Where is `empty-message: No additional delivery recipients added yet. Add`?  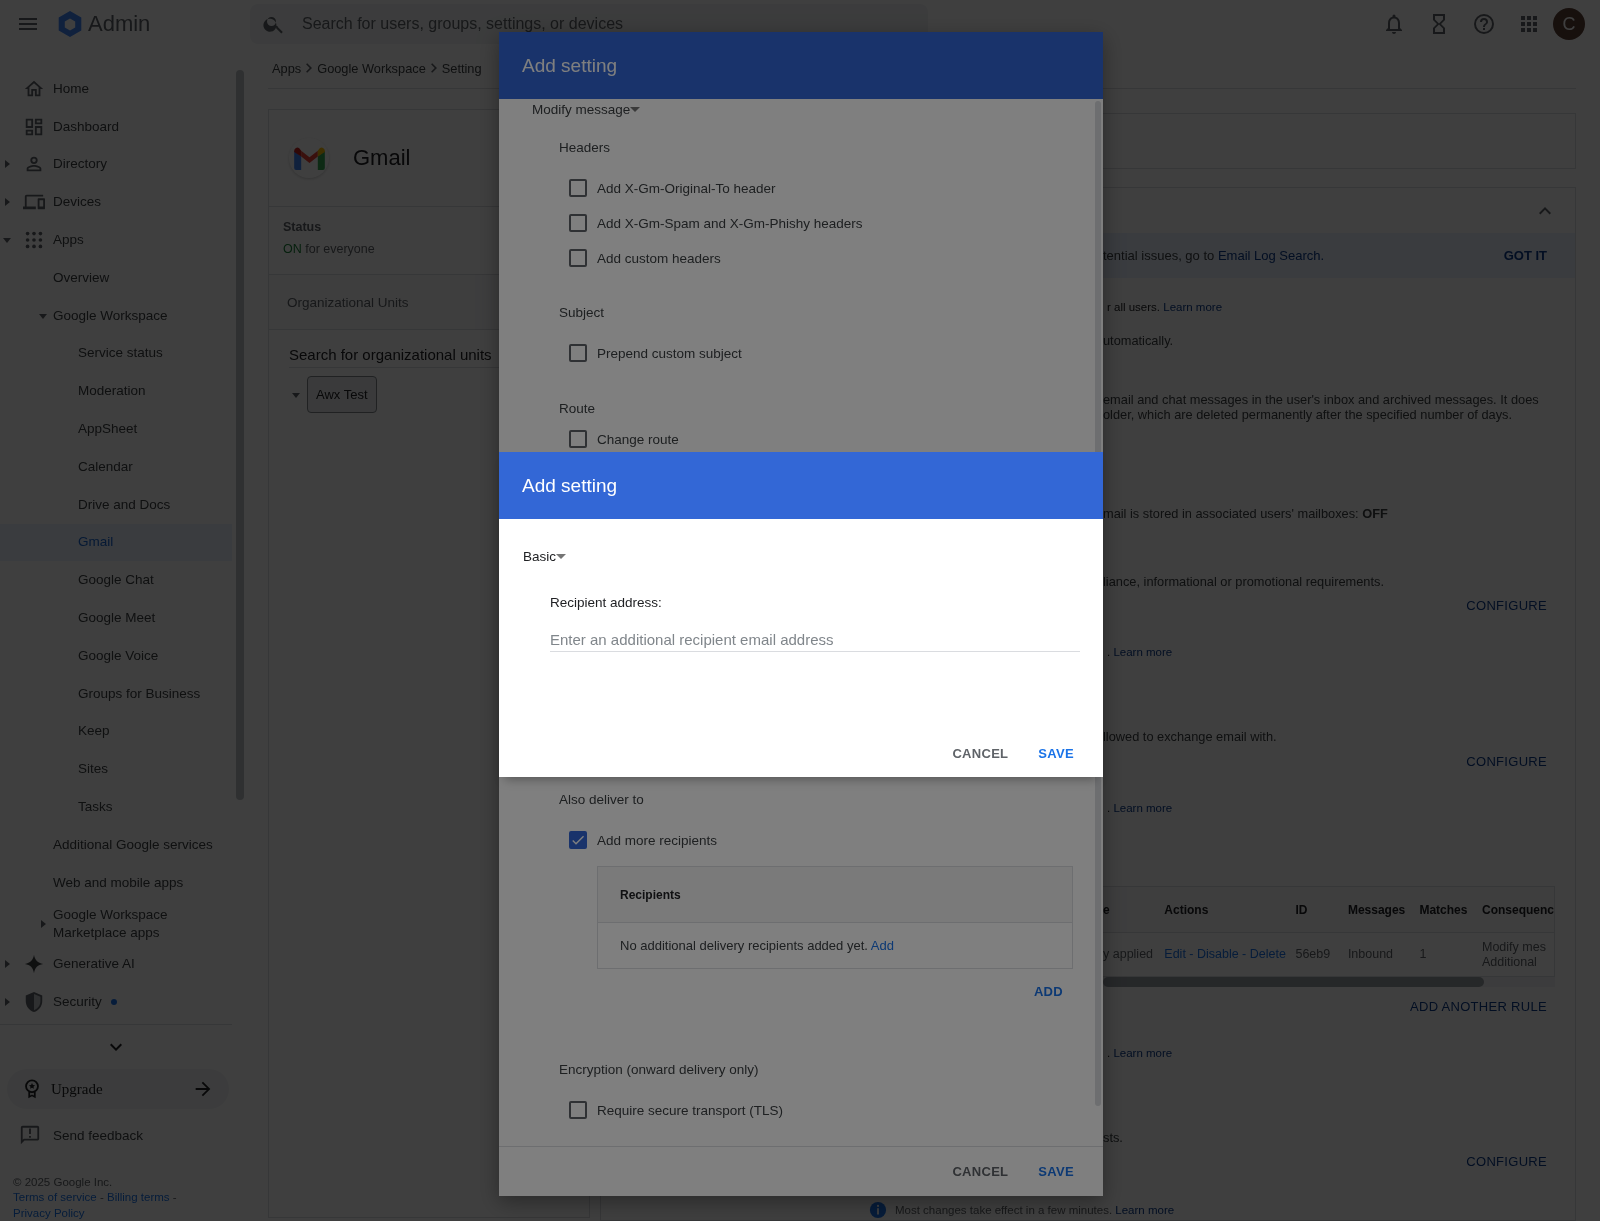
empty-message: No additional delivery recipients added yet. Add is located at coordinates (757, 945).